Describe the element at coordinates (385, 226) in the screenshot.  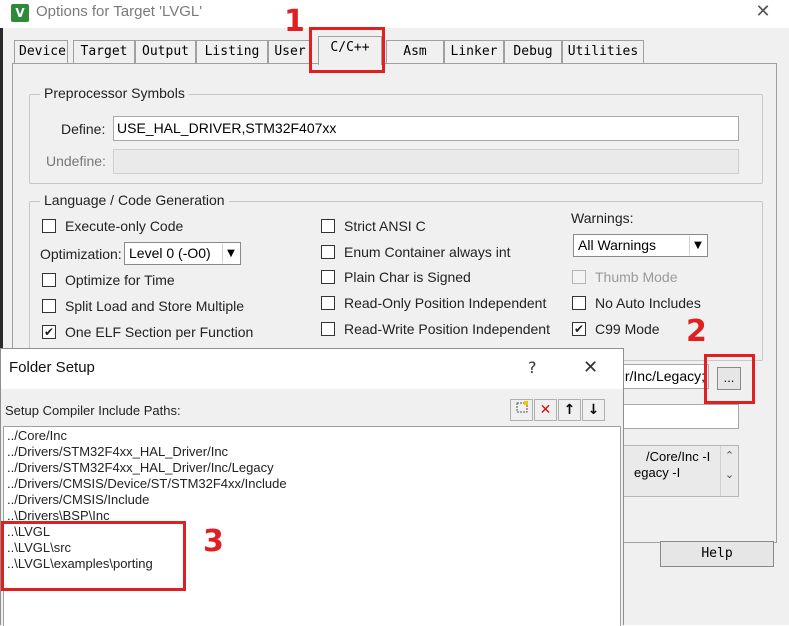
I see `checkbox-label: Strict ANSI C` at that location.